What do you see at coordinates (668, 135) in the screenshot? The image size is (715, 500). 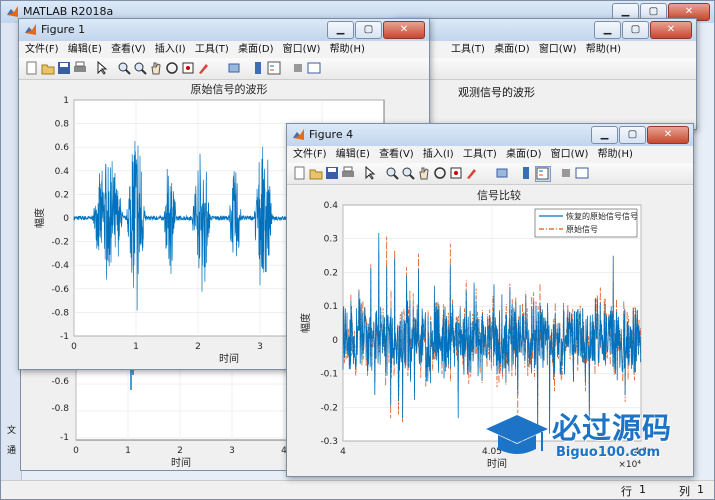 I see `figure4-close-button: ✕` at bounding box center [668, 135].